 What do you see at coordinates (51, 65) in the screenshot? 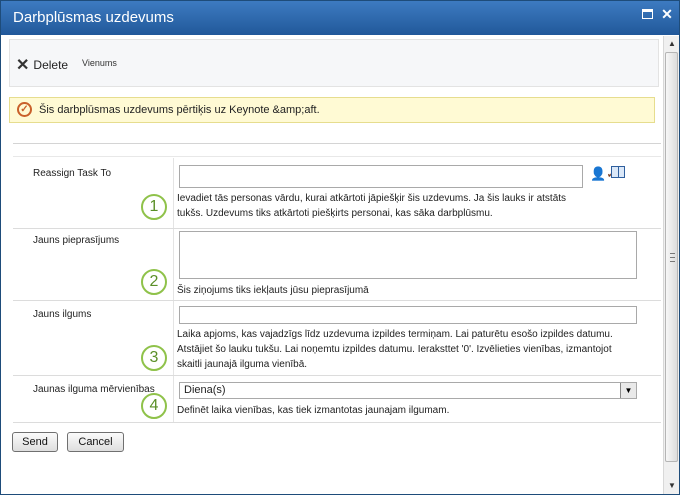
I see `delete-label: Delete` at bounding box center [51, 65].